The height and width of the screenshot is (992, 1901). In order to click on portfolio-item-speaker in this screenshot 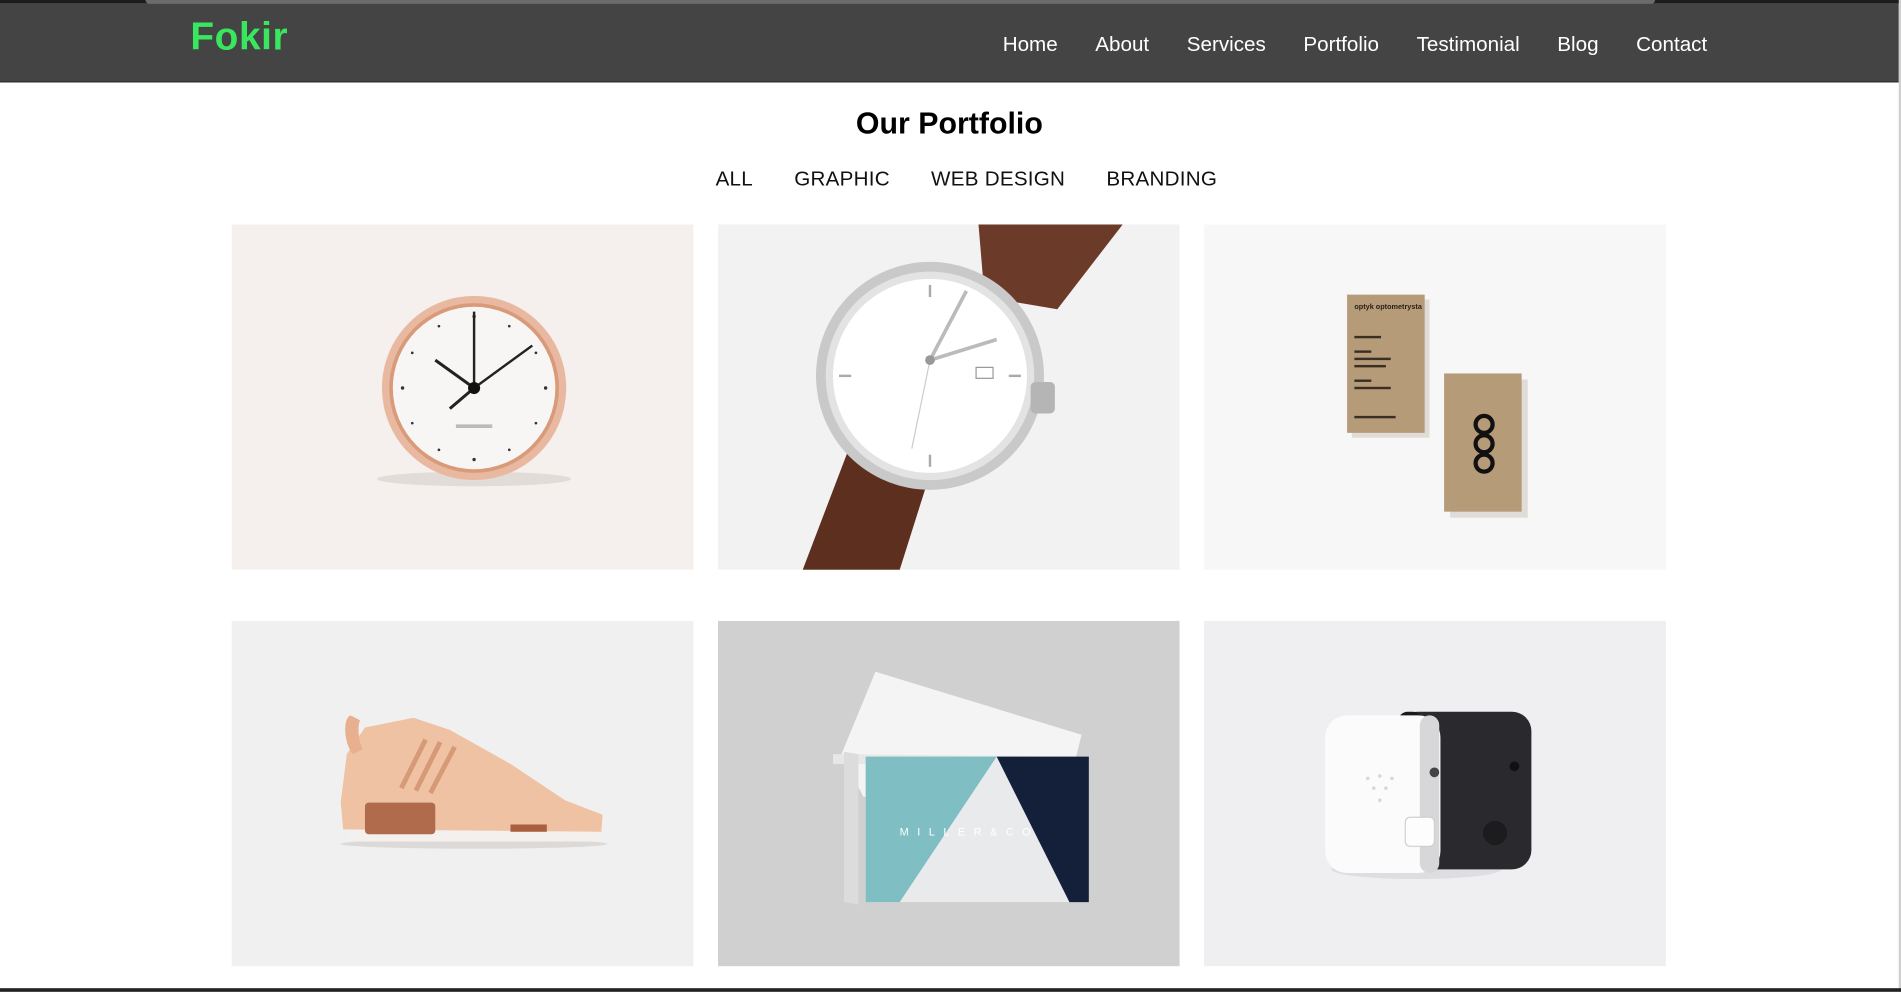, I will do `click(1435, 793)`.